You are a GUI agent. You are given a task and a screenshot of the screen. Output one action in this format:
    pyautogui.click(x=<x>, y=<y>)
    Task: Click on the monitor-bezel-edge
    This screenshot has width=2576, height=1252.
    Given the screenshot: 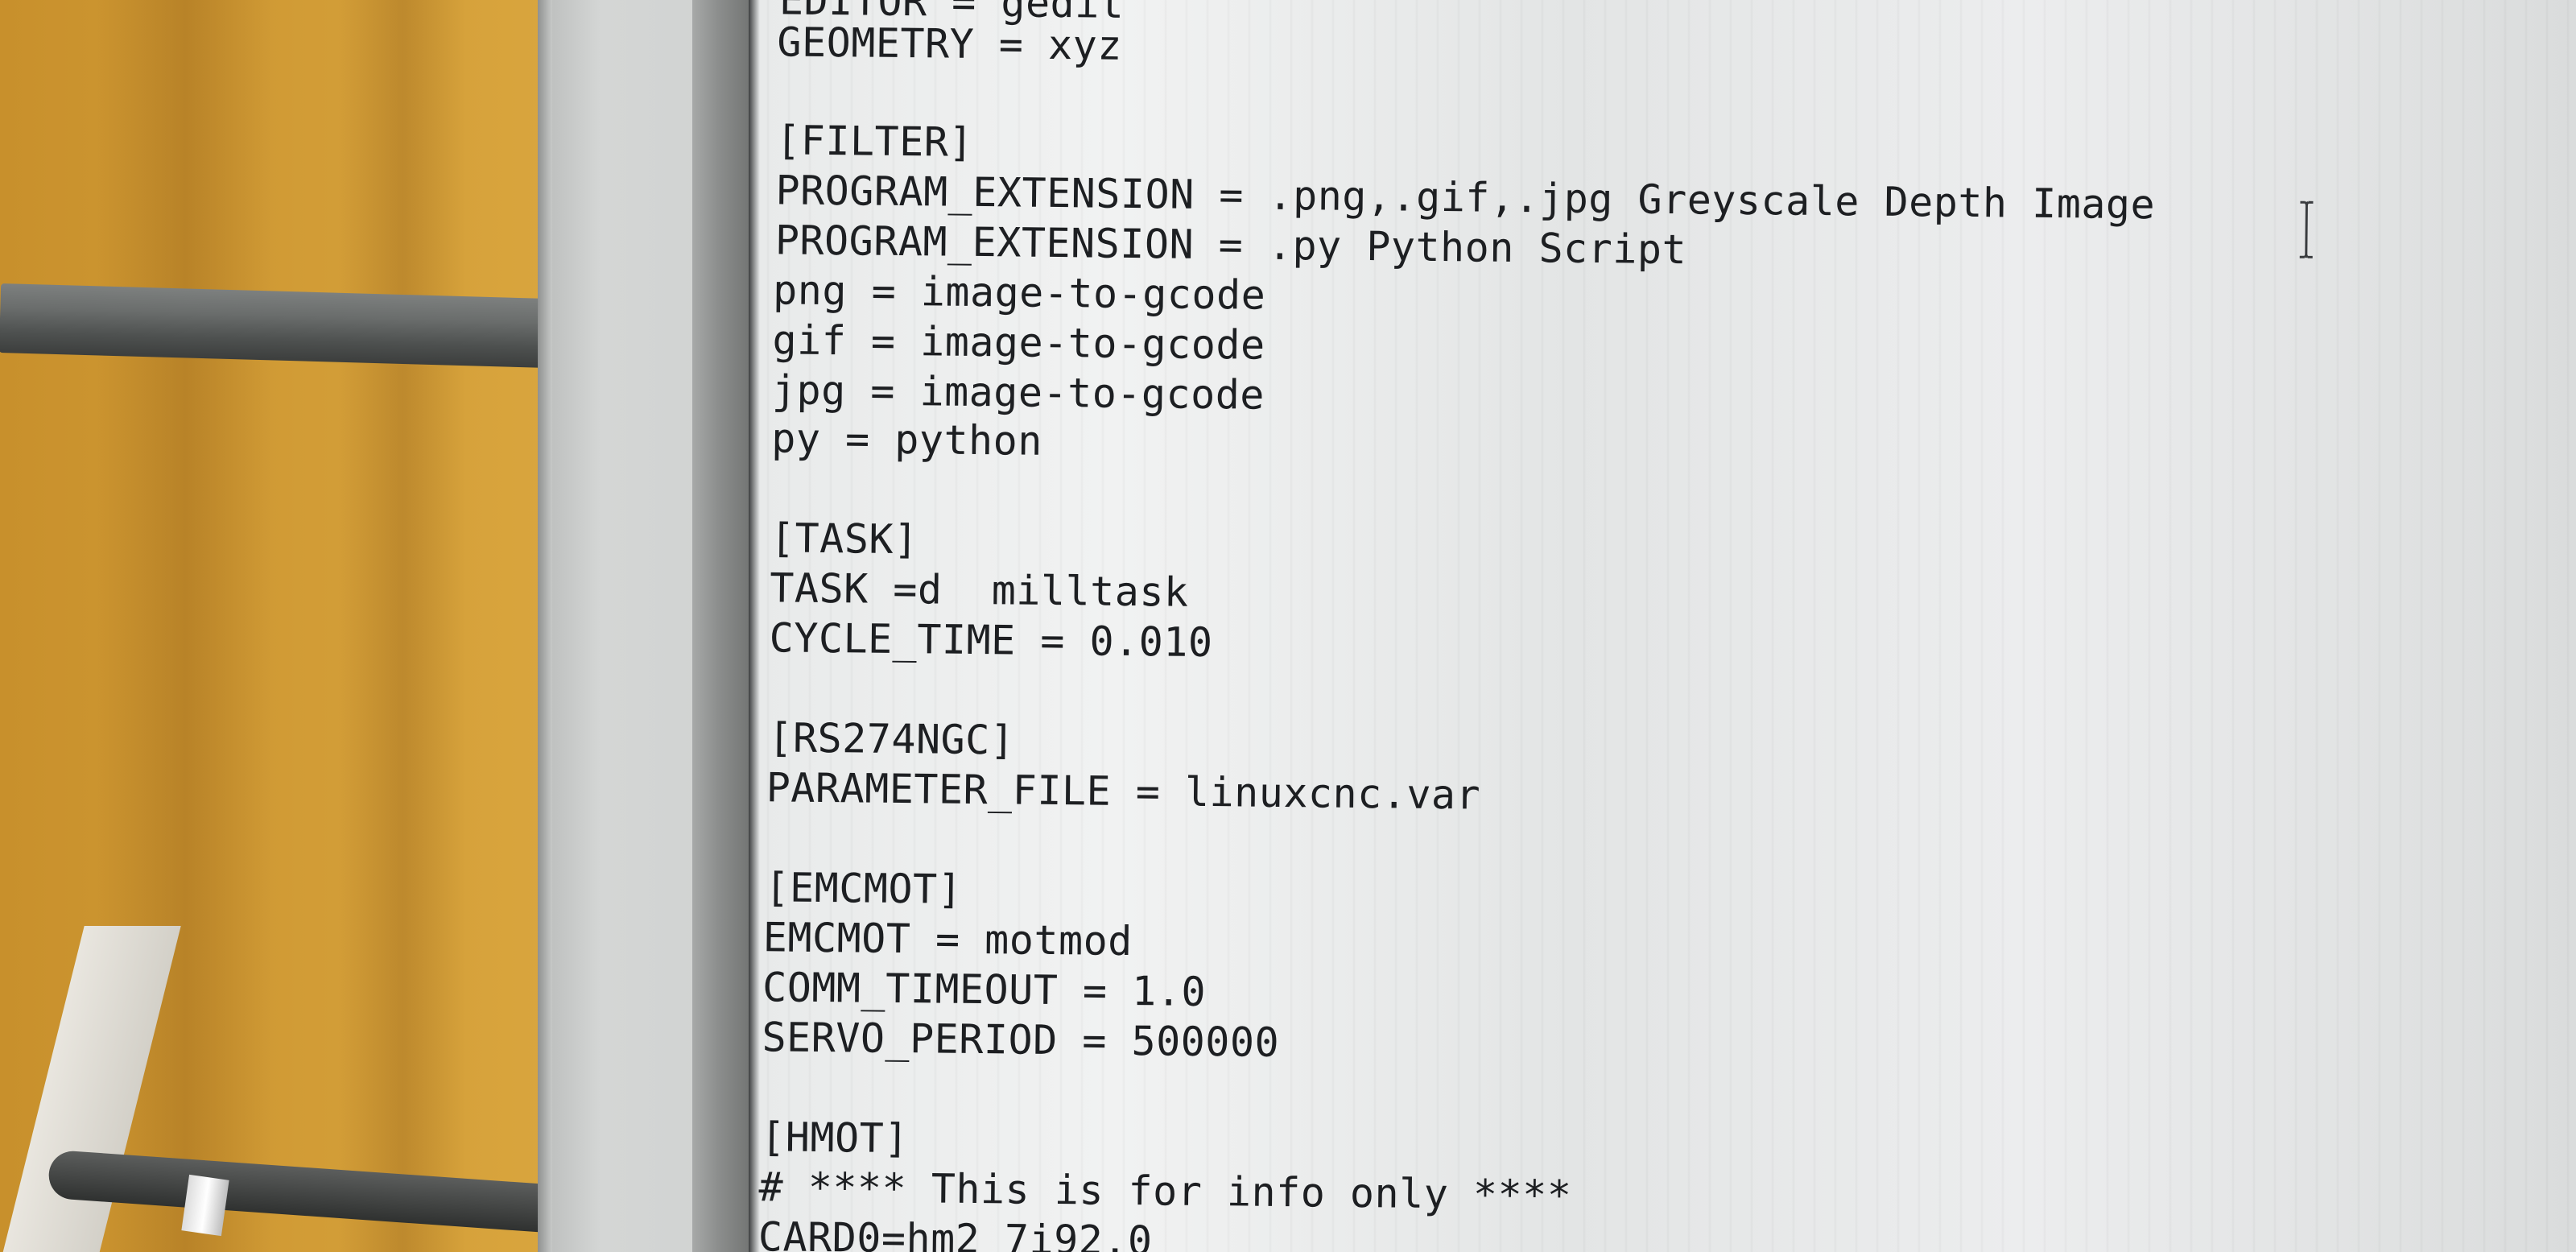 What is the action you would take?
    pyautogui.click(x=545, y=626)
    